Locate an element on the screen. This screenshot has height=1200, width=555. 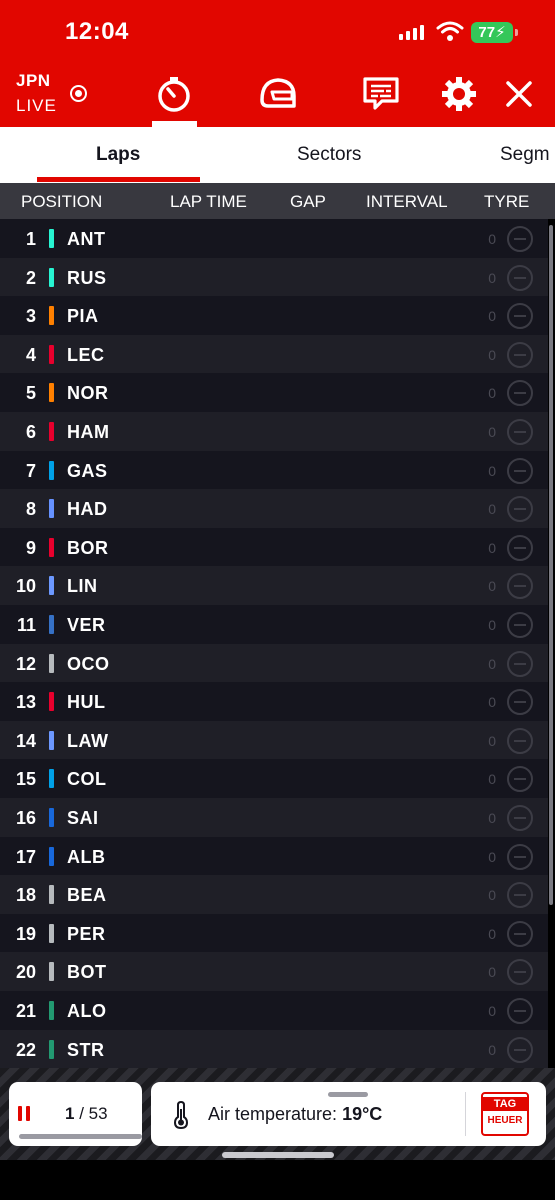
driver-position: 7 is located at coordinates (30, 470).